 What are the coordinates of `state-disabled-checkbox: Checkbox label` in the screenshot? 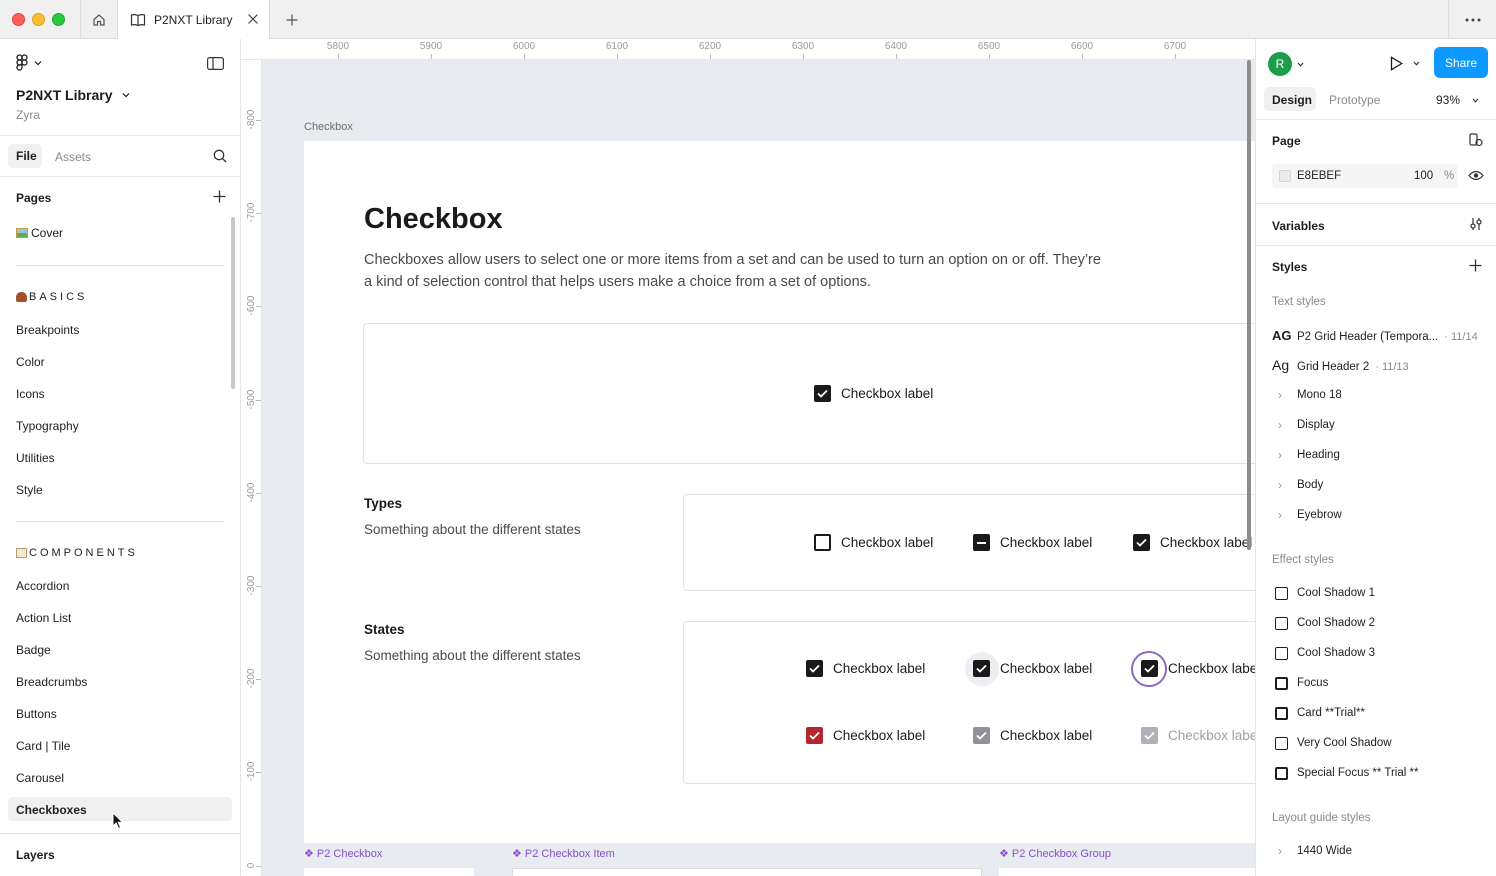 It's located at (1032, 735).